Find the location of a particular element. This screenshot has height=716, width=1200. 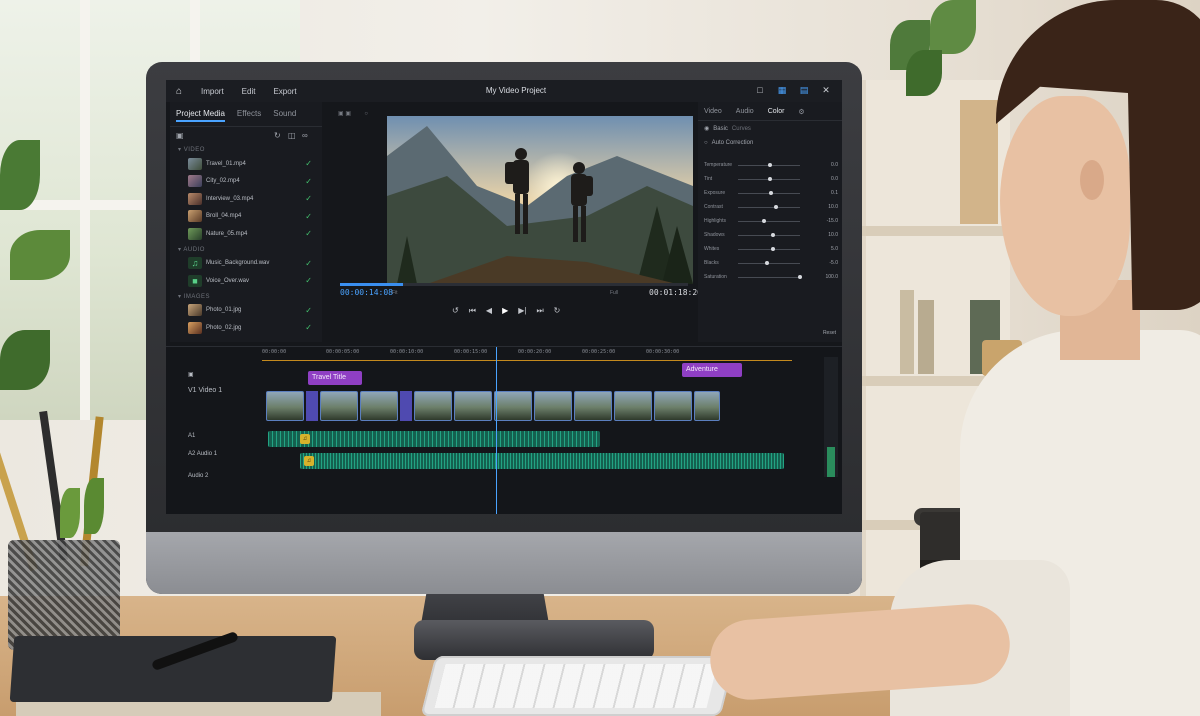

group-label: IMAGES is located at coordinates (197, 296).